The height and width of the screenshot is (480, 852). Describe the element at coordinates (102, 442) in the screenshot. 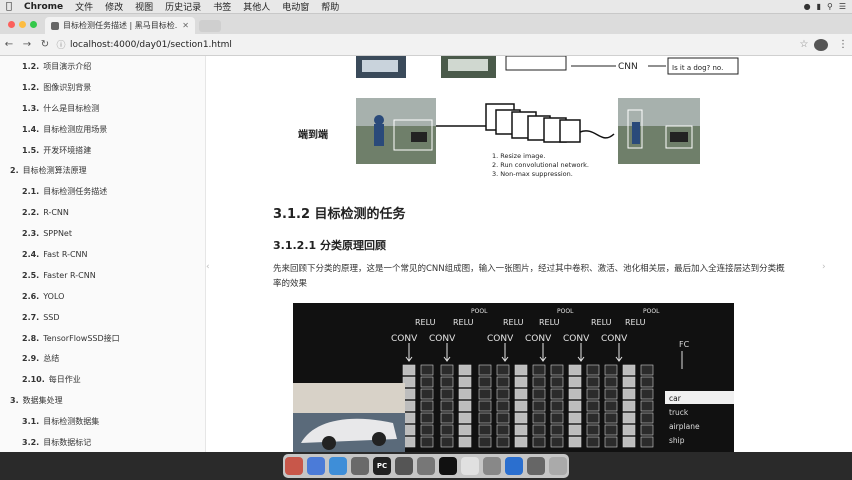

I see `toc-item: 3.2. 目标数据标记` at that location.